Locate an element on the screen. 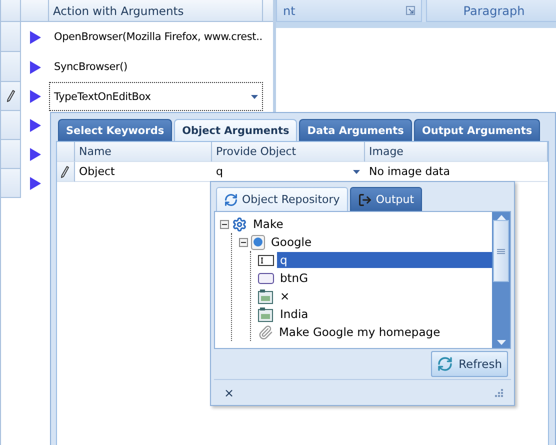 This screenshot has height=445, width=556. tab: Output Arguments is located at coordinates (477, 130).